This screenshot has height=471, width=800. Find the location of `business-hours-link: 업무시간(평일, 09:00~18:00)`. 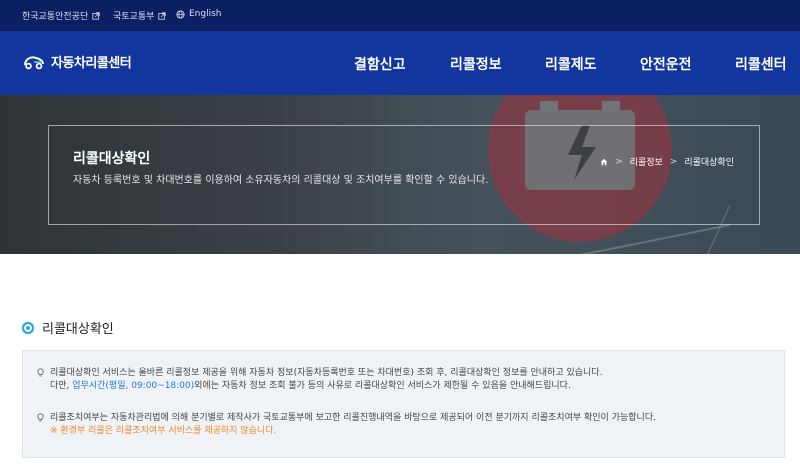

business-hours-link: 업무시간(평일, 09:00~18:00) is located at coordinates (133, 386).